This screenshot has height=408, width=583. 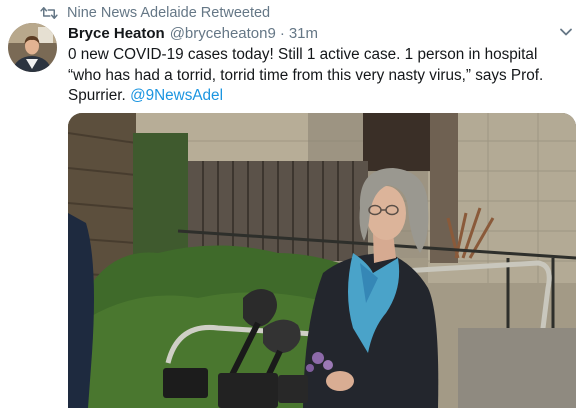 What do you see at coordinates (566, 32) in the screenshot?
I see `chevron-down-icon` at bounding box center [566, 32].